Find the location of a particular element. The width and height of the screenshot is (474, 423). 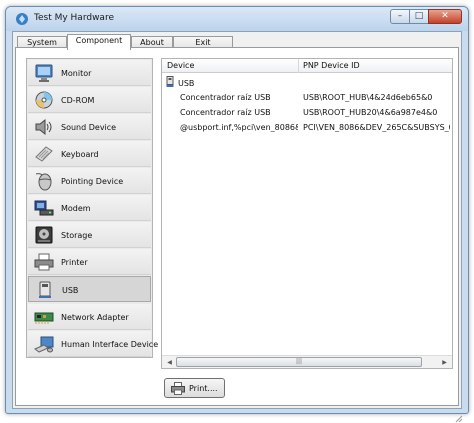

hard-disk-icon is located at coordinates (44, 235).